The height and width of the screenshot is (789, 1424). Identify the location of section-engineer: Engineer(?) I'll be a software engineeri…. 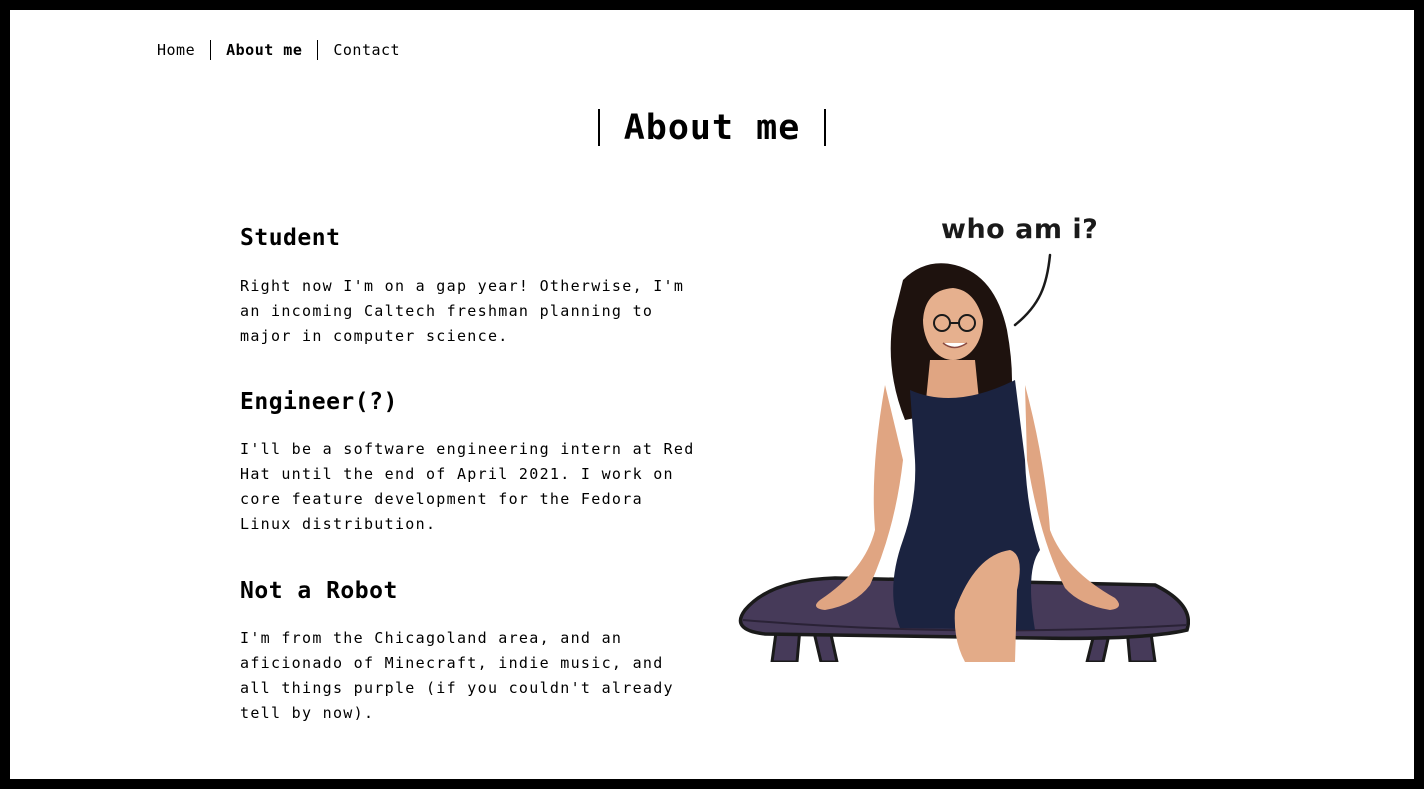
(470, 462).